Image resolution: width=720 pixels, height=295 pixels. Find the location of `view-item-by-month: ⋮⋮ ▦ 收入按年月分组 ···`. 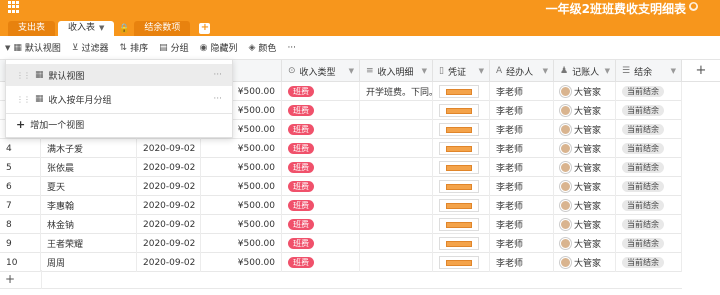

view-item-by-month: ⋮⋮ ▦ 收入按年月分组 ··· is located at coordinates (119, 99).